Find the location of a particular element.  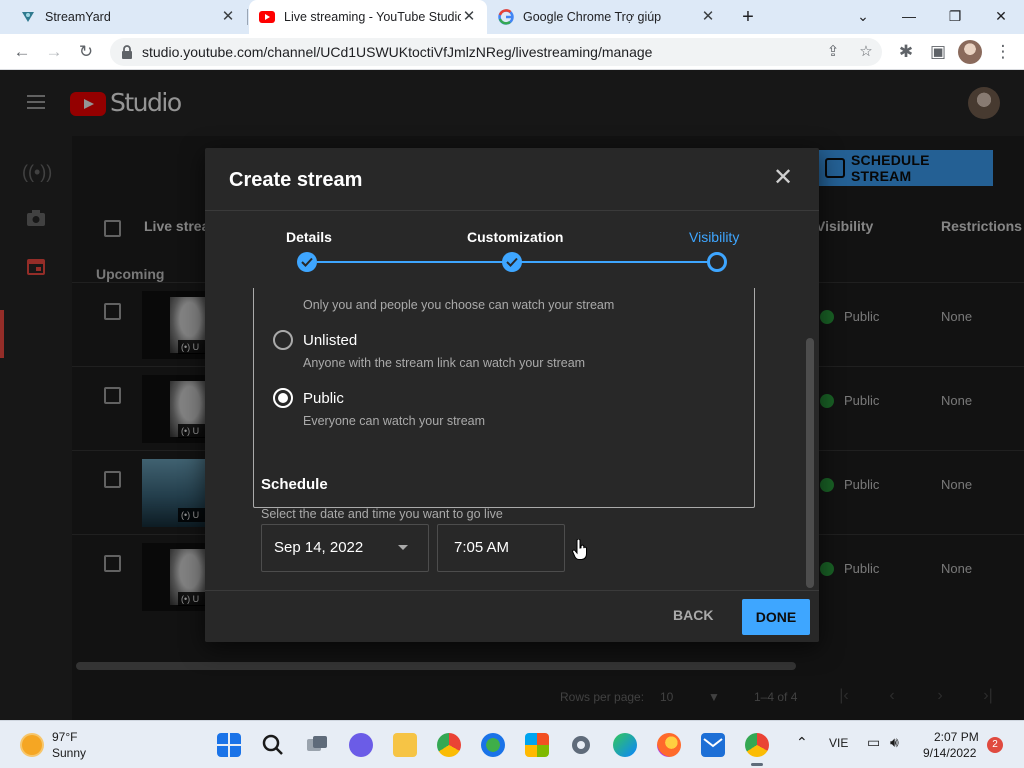

volume-icon: 🔊︎ is located at coordinates (894, 742).